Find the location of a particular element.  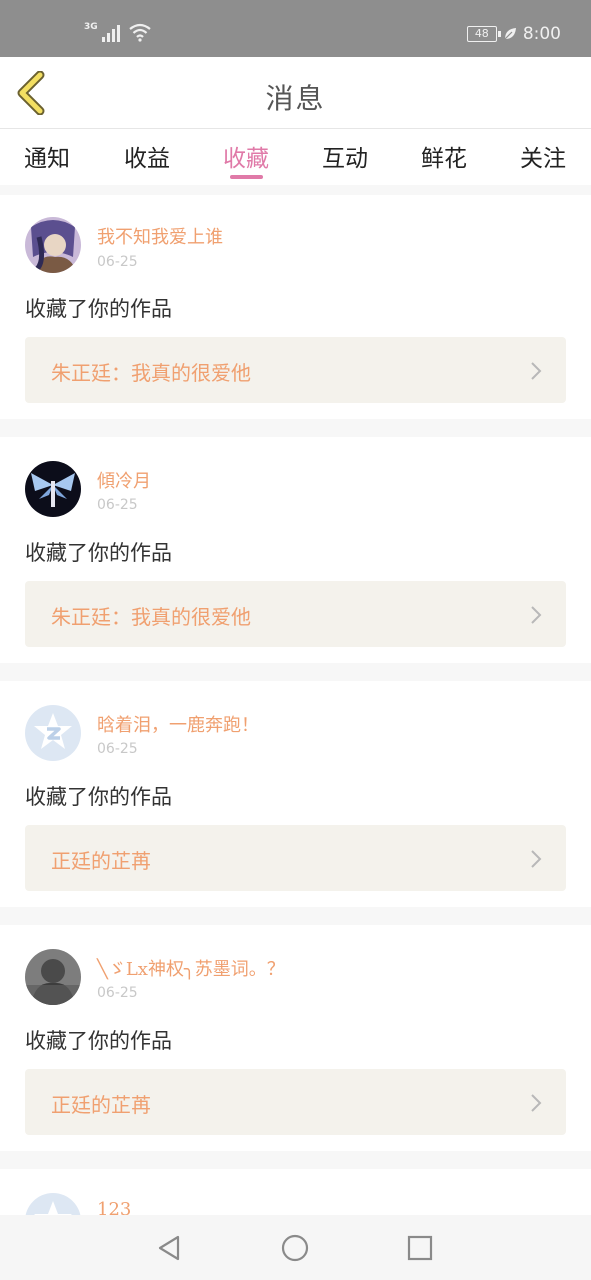

triangle-back-icon is located at coordinates (169, 1248).